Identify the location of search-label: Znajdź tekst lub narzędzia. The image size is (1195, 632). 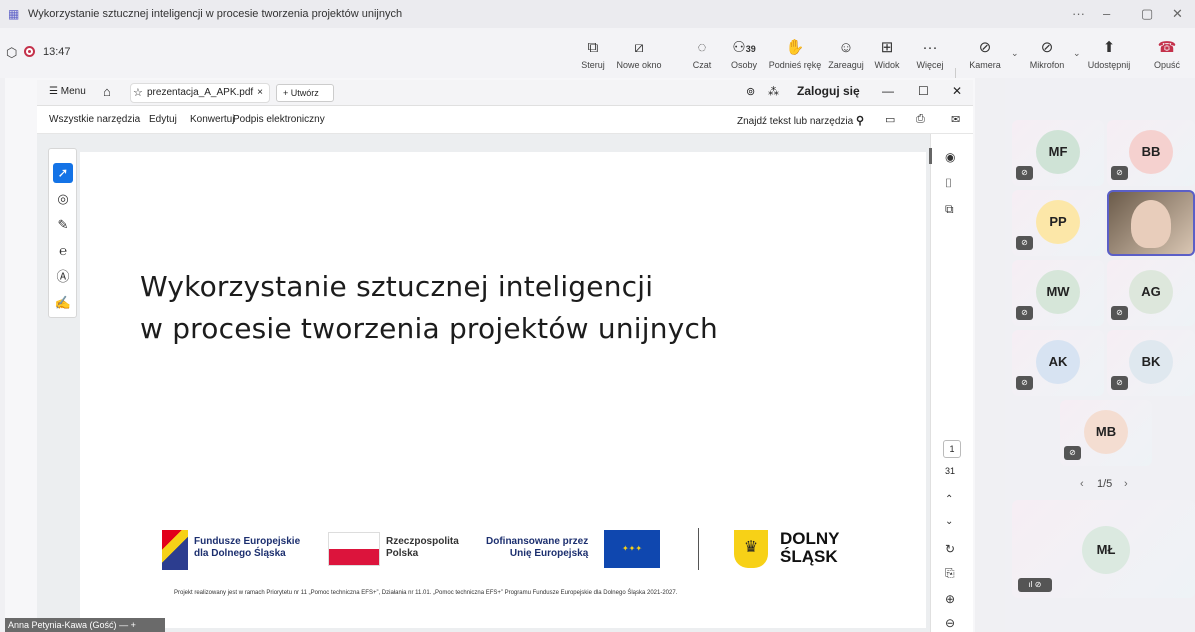
(795, 121).